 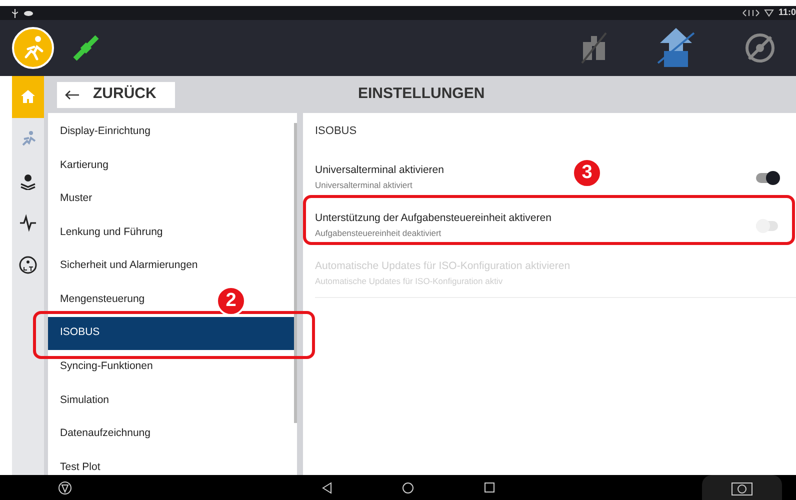 I want to click on setting-title: Unterstützung der Aufgabensteuereinheit aktiveren, so click(x=433, y=219).